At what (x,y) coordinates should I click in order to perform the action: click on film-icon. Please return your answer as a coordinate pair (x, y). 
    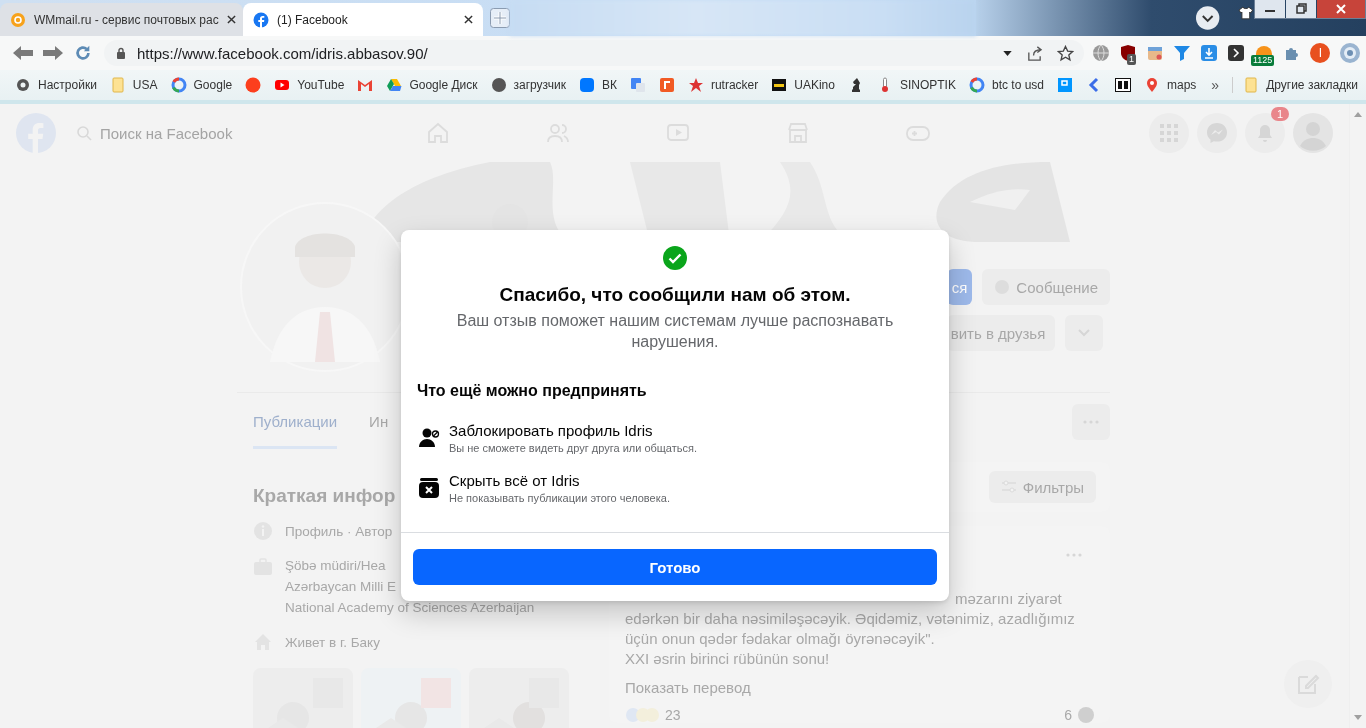
    Looking at the image, I should click on (779, 85).